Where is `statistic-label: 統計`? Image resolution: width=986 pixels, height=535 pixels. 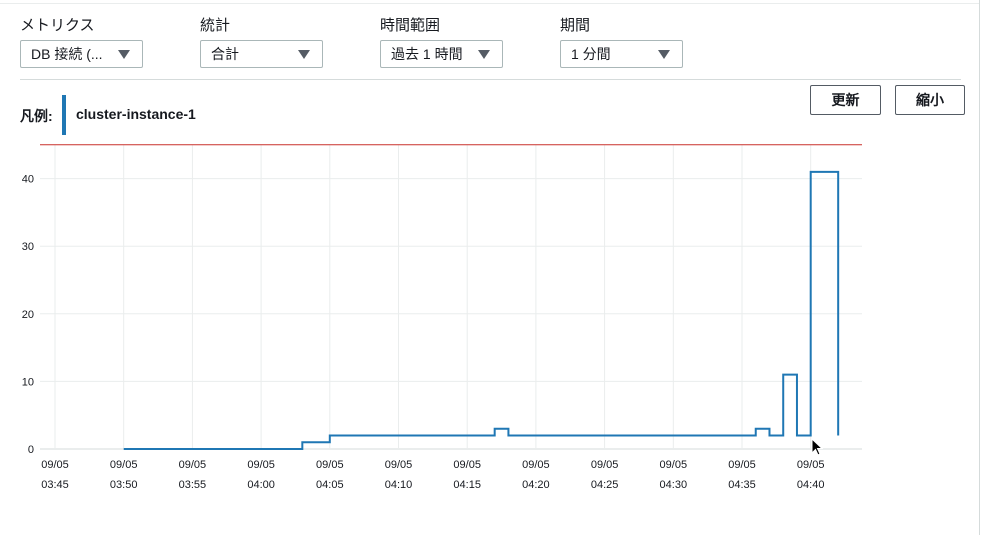 statistic-label: 統計 is located at coordinates (215, 25).